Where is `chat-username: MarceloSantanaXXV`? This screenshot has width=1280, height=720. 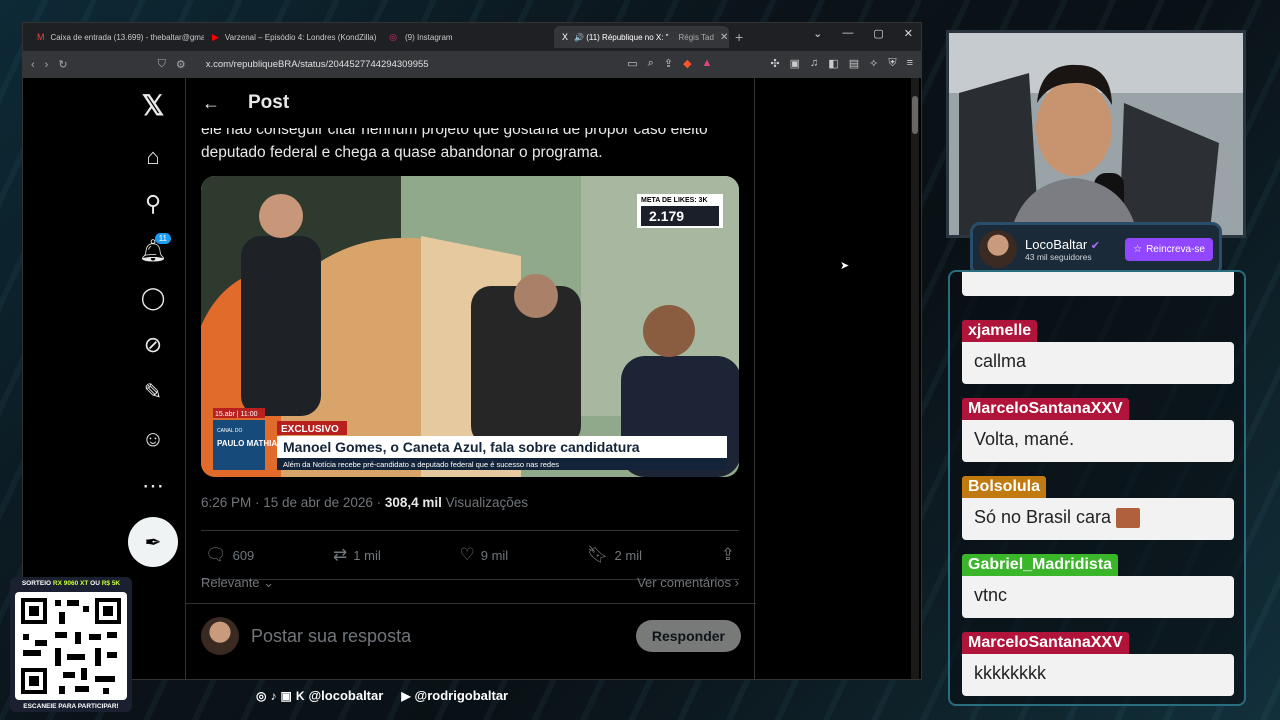
chat-username: MarceloSantanaXXV is located at coordinates (1045, 409).